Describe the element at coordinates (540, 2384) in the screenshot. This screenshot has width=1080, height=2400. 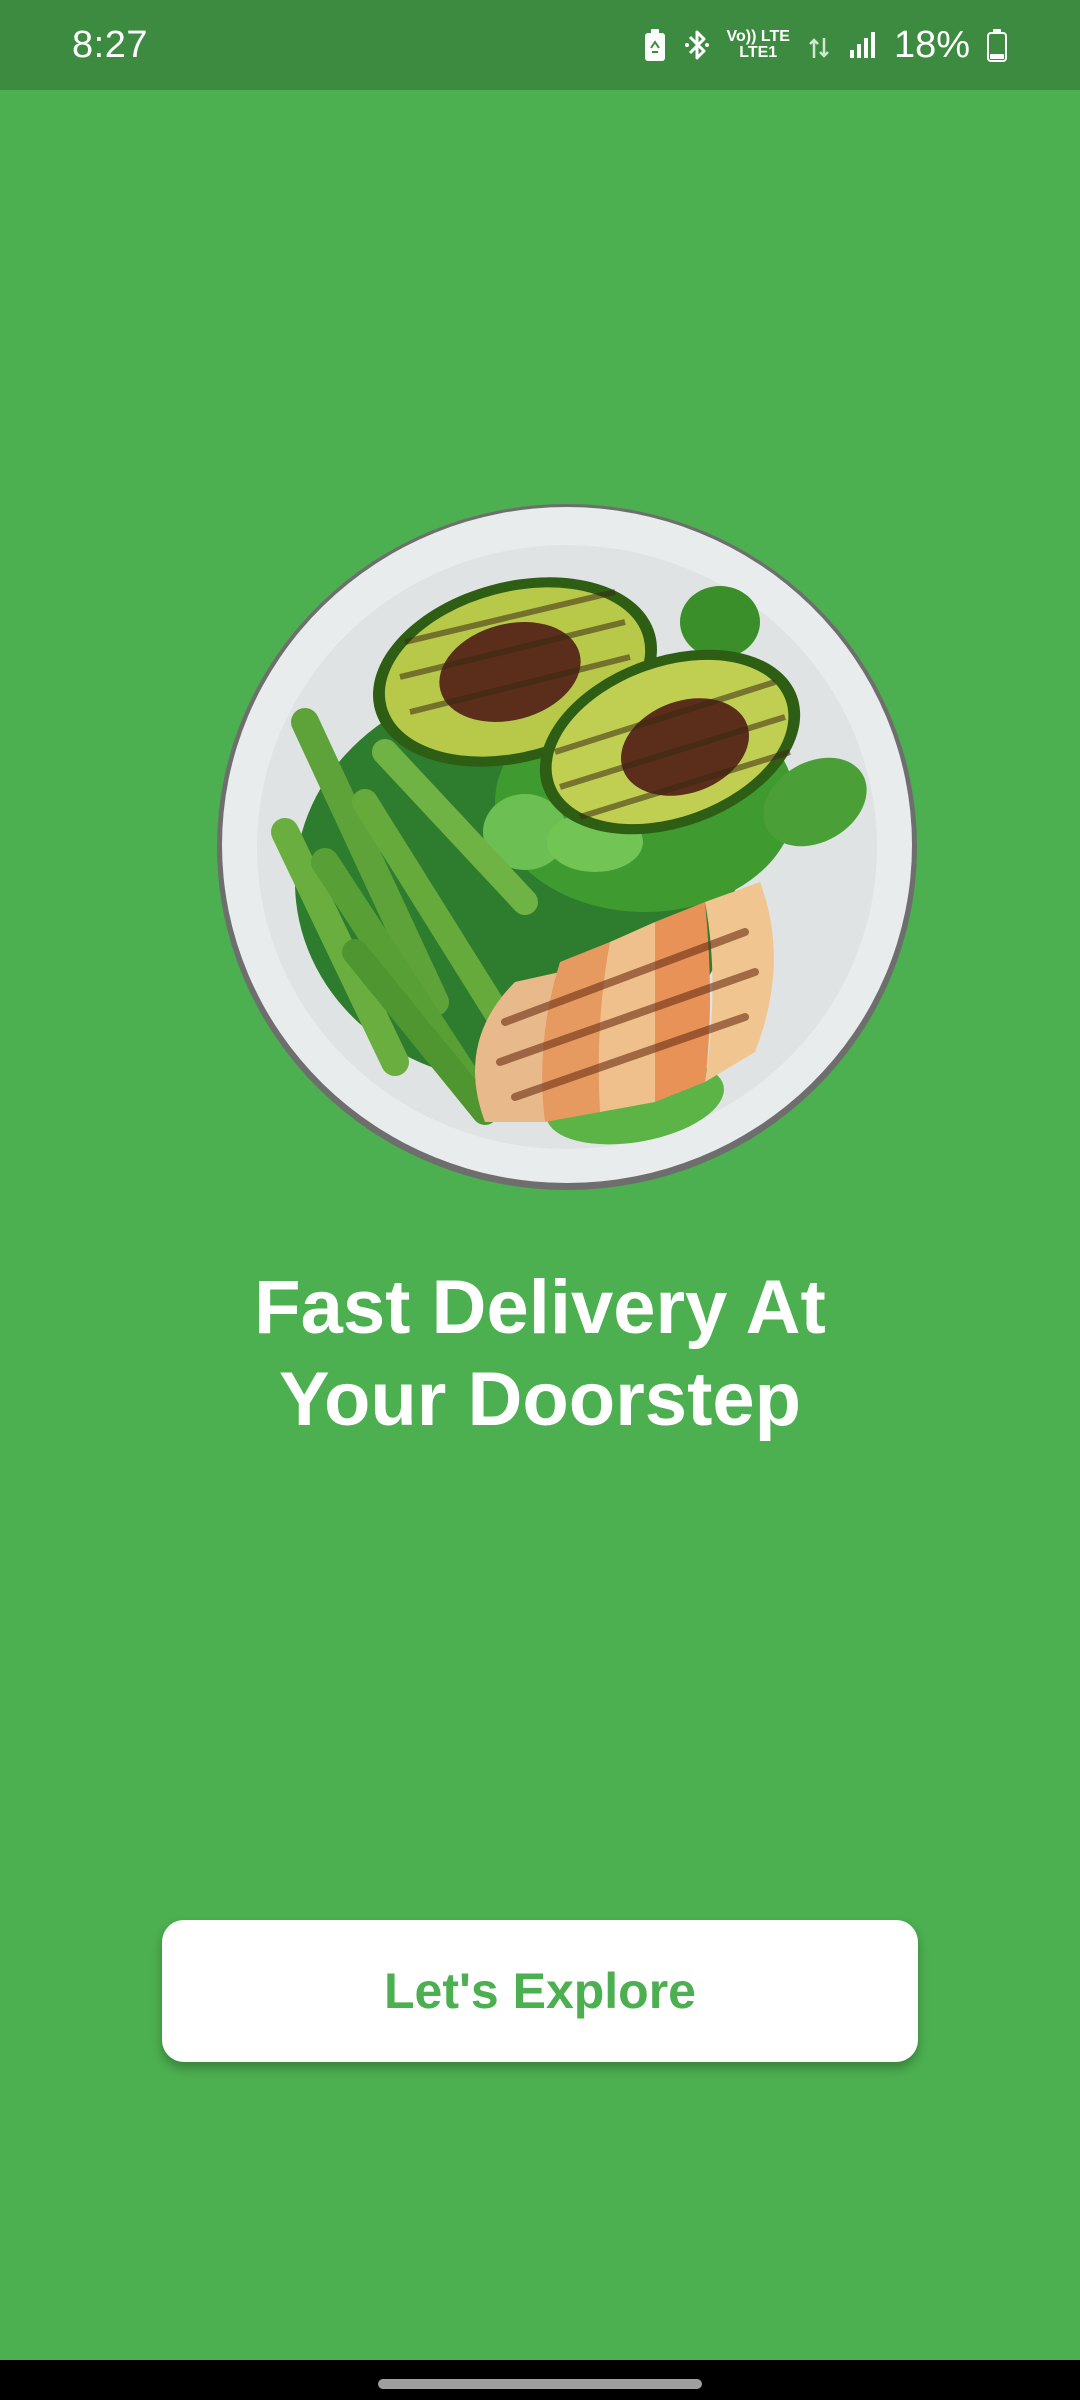
I see `home-gesture-handle` at that location.